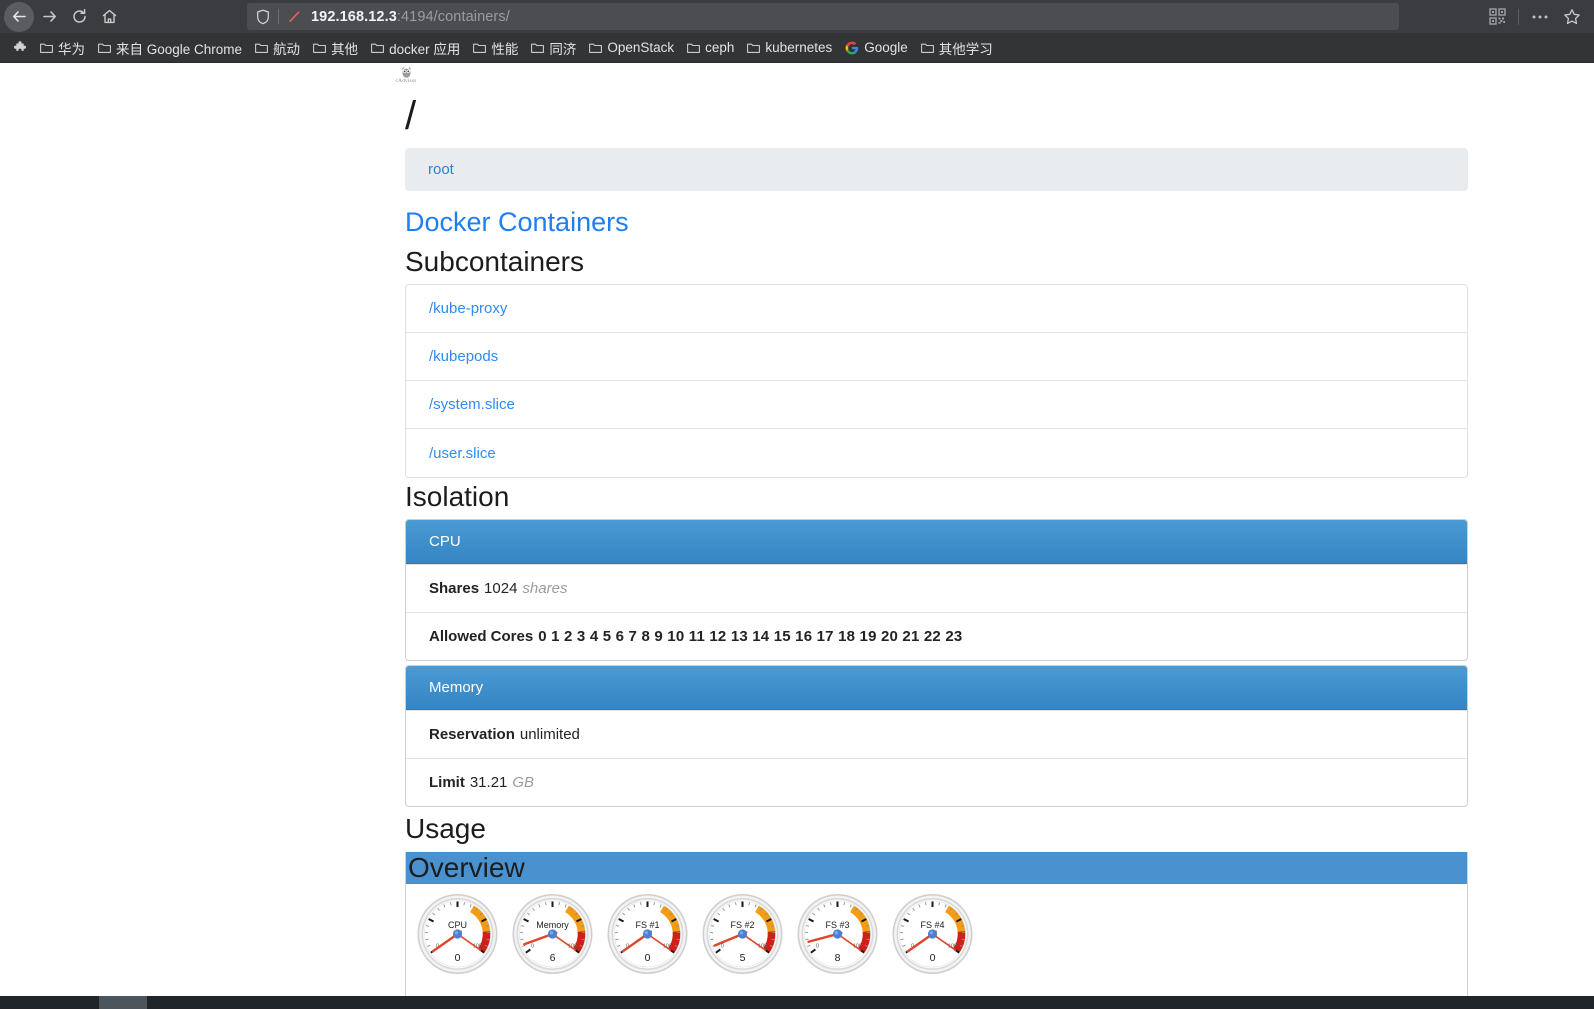  Describe the element at coordinates (886, 47) in the screenshot. I see `bookmark-label: Google` at that location.